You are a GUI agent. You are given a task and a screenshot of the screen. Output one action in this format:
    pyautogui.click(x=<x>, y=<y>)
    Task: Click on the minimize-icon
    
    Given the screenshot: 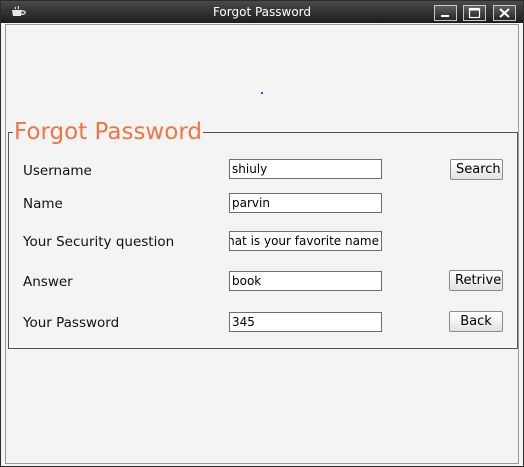 What is the action you would take?
    pyautogui.click(x=445, y=16)
    